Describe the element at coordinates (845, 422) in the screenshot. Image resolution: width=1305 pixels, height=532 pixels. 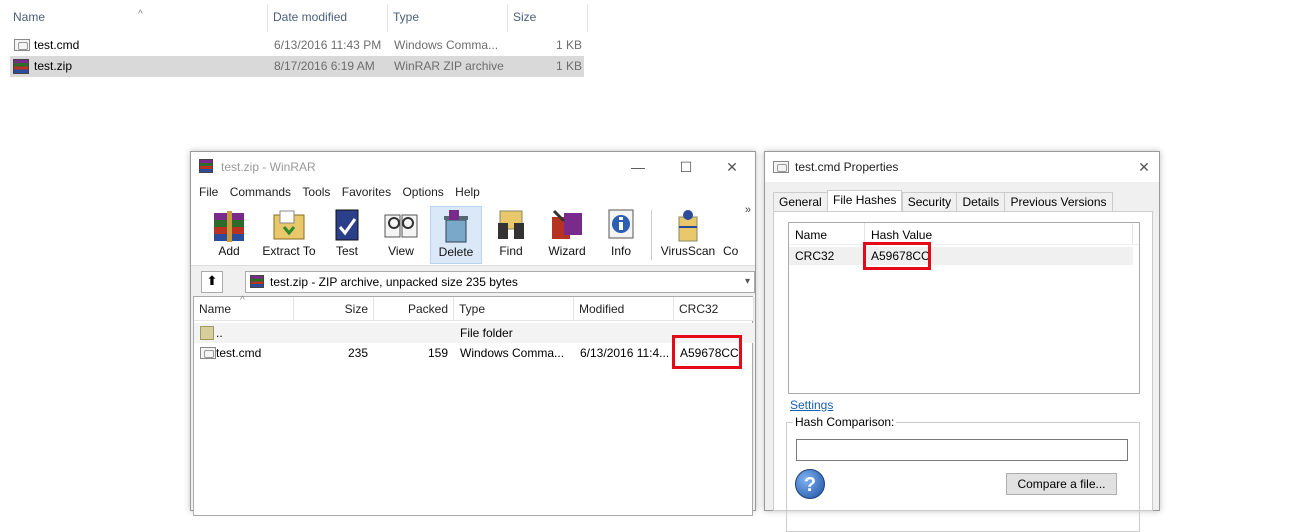
I see `hash-comparison-label: Hash Comparison:` at that location.